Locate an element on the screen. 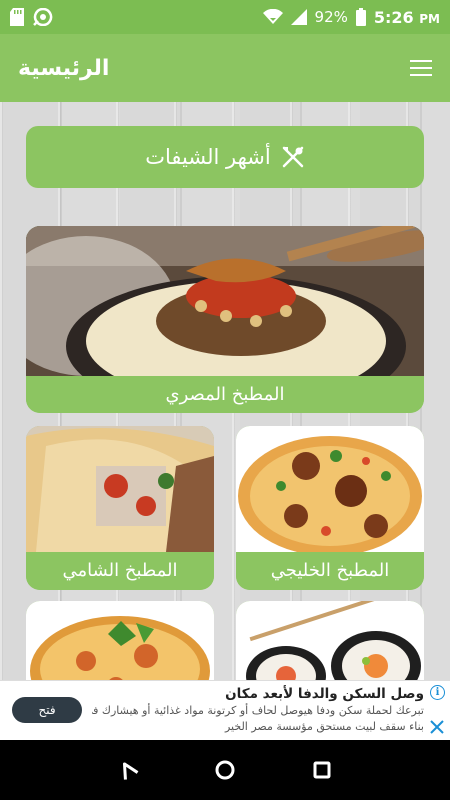  status-bar: 92% 5:26 PM is located at coordinates (225, 17).